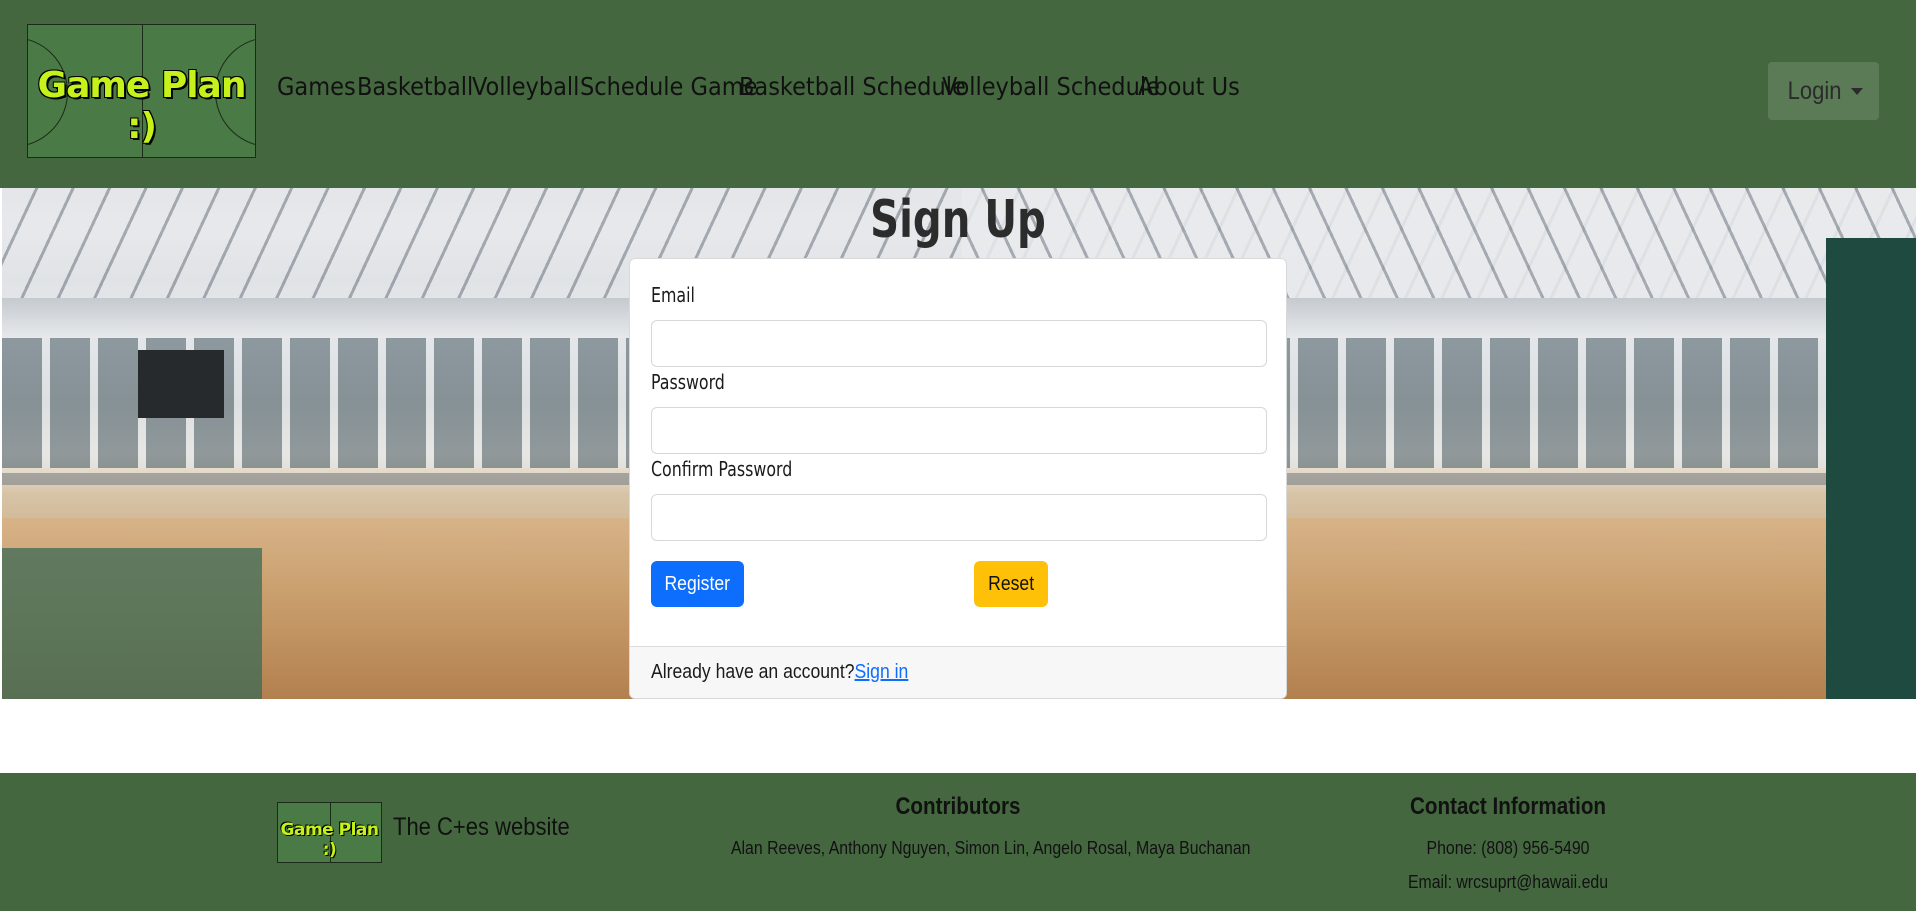 This screenshot has height=911, width=1916. What do you see at coordinates (1051, 86) in the screenshot?
I see `nav-link-volleyball-schedule: Volleyball Schedule` at bounding box center [1051, 86].